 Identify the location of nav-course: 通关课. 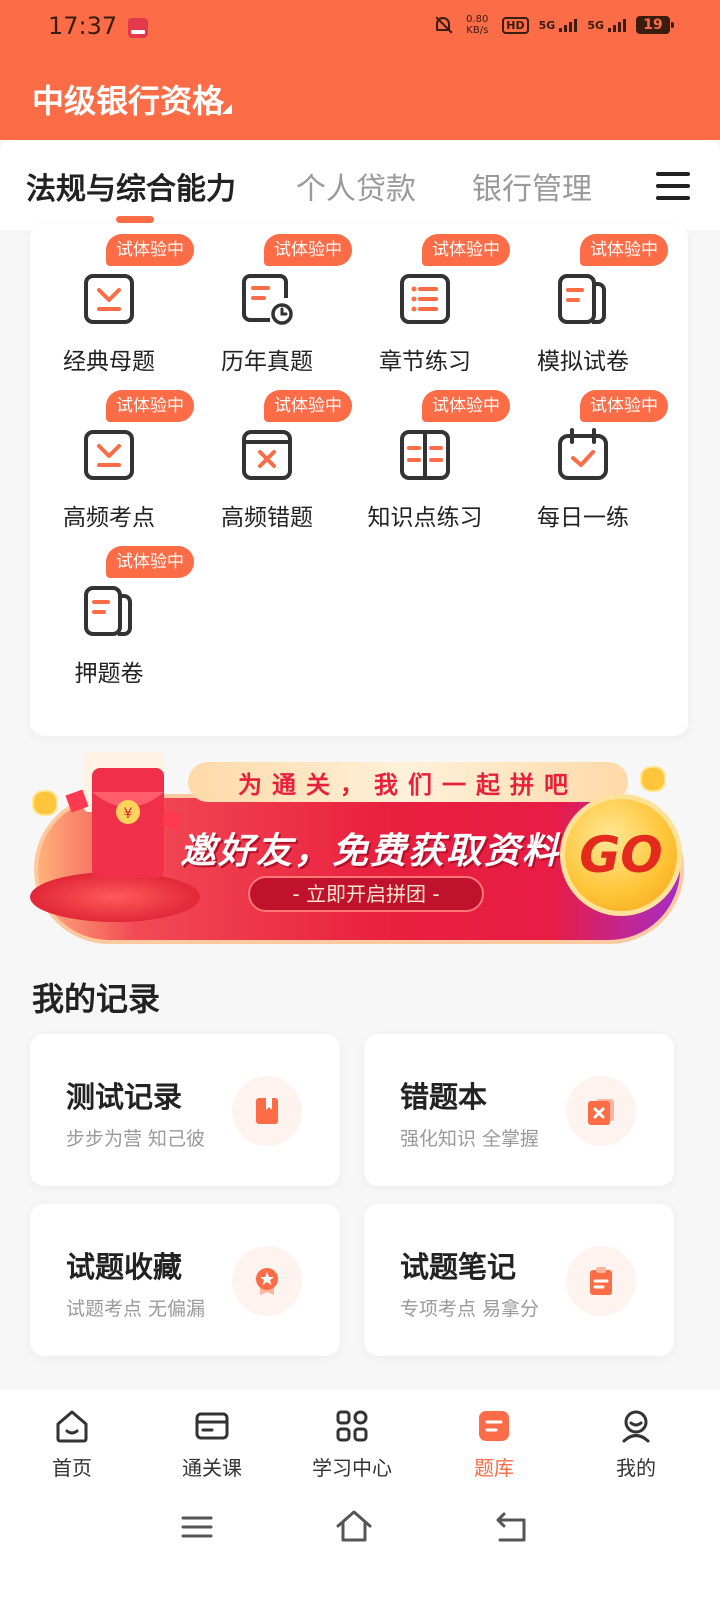
(212, 1444).